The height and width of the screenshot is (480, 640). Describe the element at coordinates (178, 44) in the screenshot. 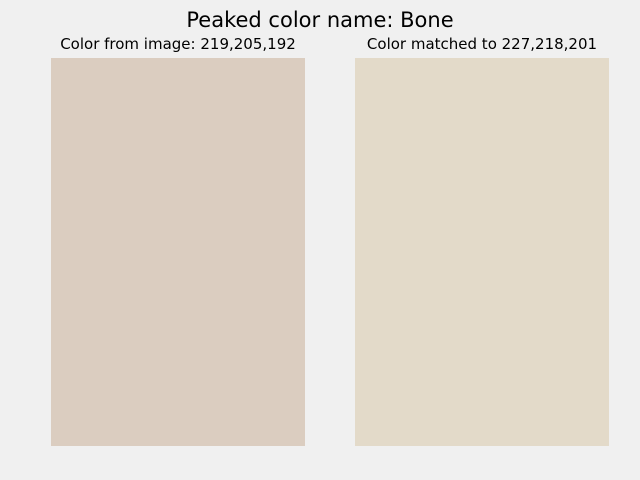

I see `panel-title-image-color: Color from image: 219,205,192` at that location.